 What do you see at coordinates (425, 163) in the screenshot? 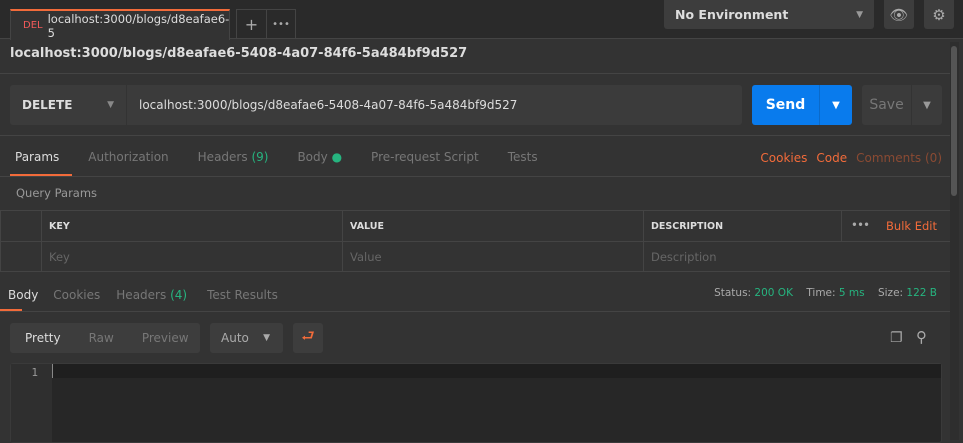
I see `tab-pre-request-script: Pre-request Script` at bounding box center [425, 163].